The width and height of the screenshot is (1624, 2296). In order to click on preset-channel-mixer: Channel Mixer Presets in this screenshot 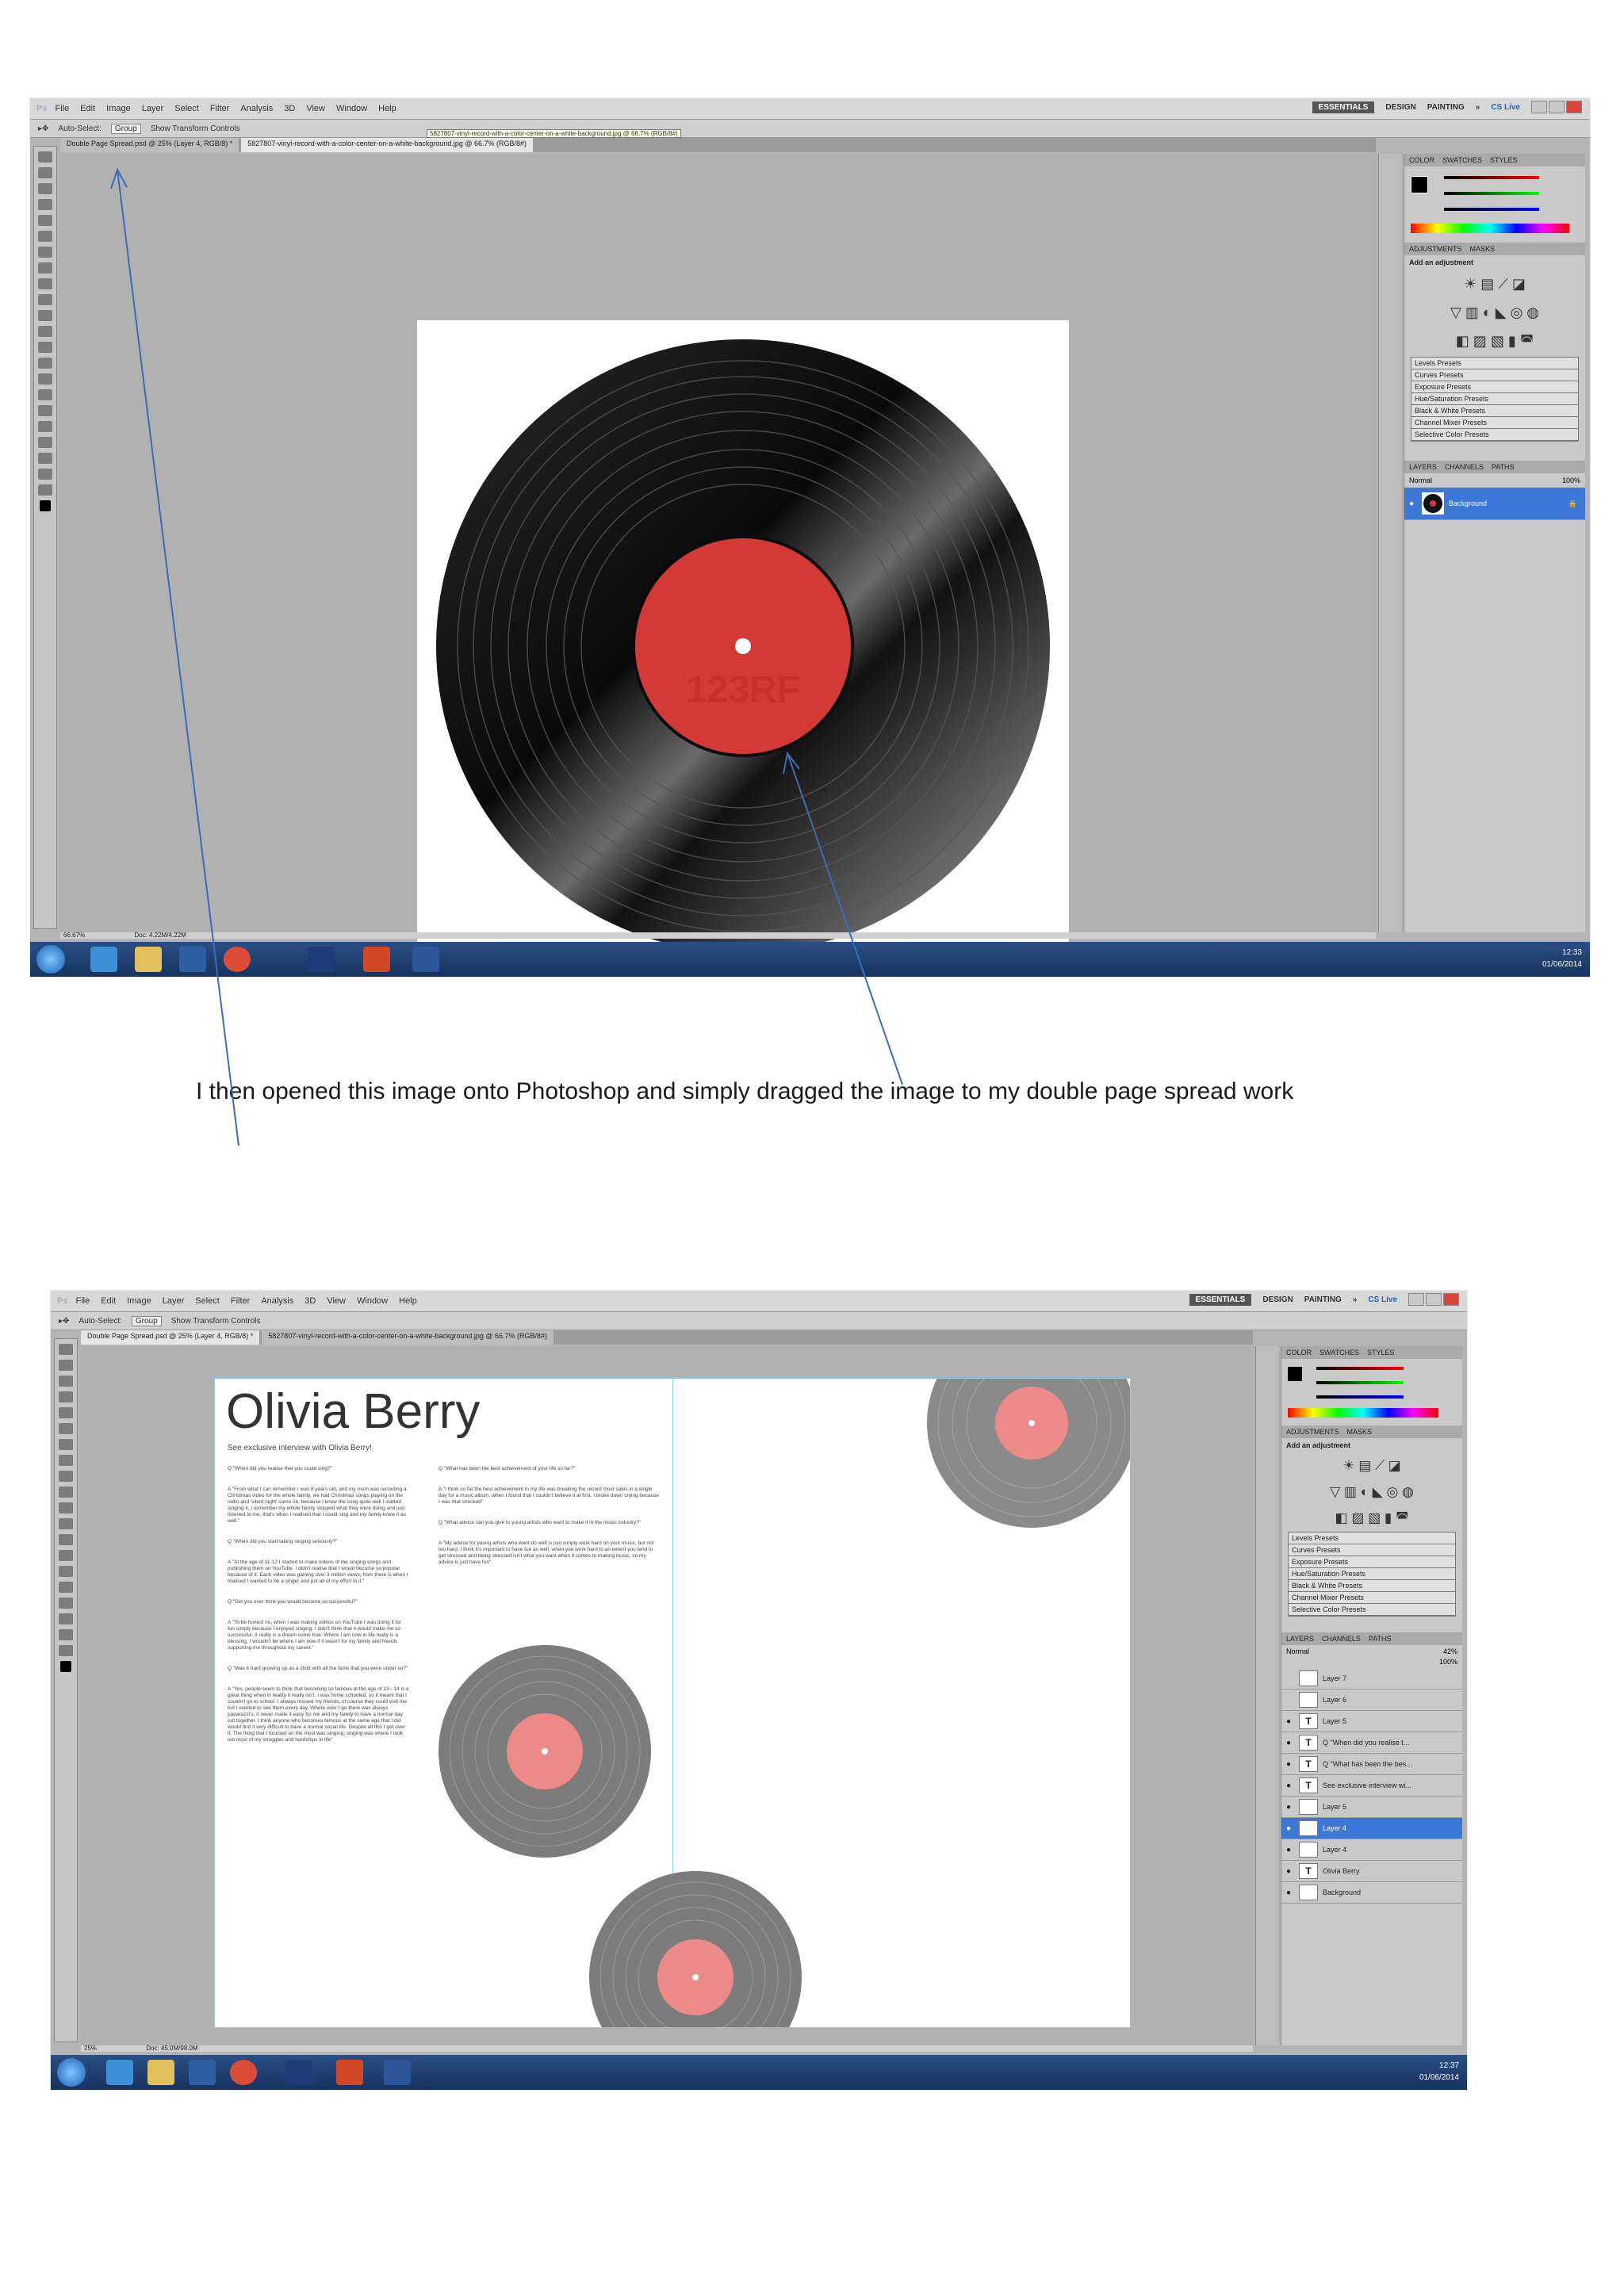, I will do `click(1372, 1598)`.